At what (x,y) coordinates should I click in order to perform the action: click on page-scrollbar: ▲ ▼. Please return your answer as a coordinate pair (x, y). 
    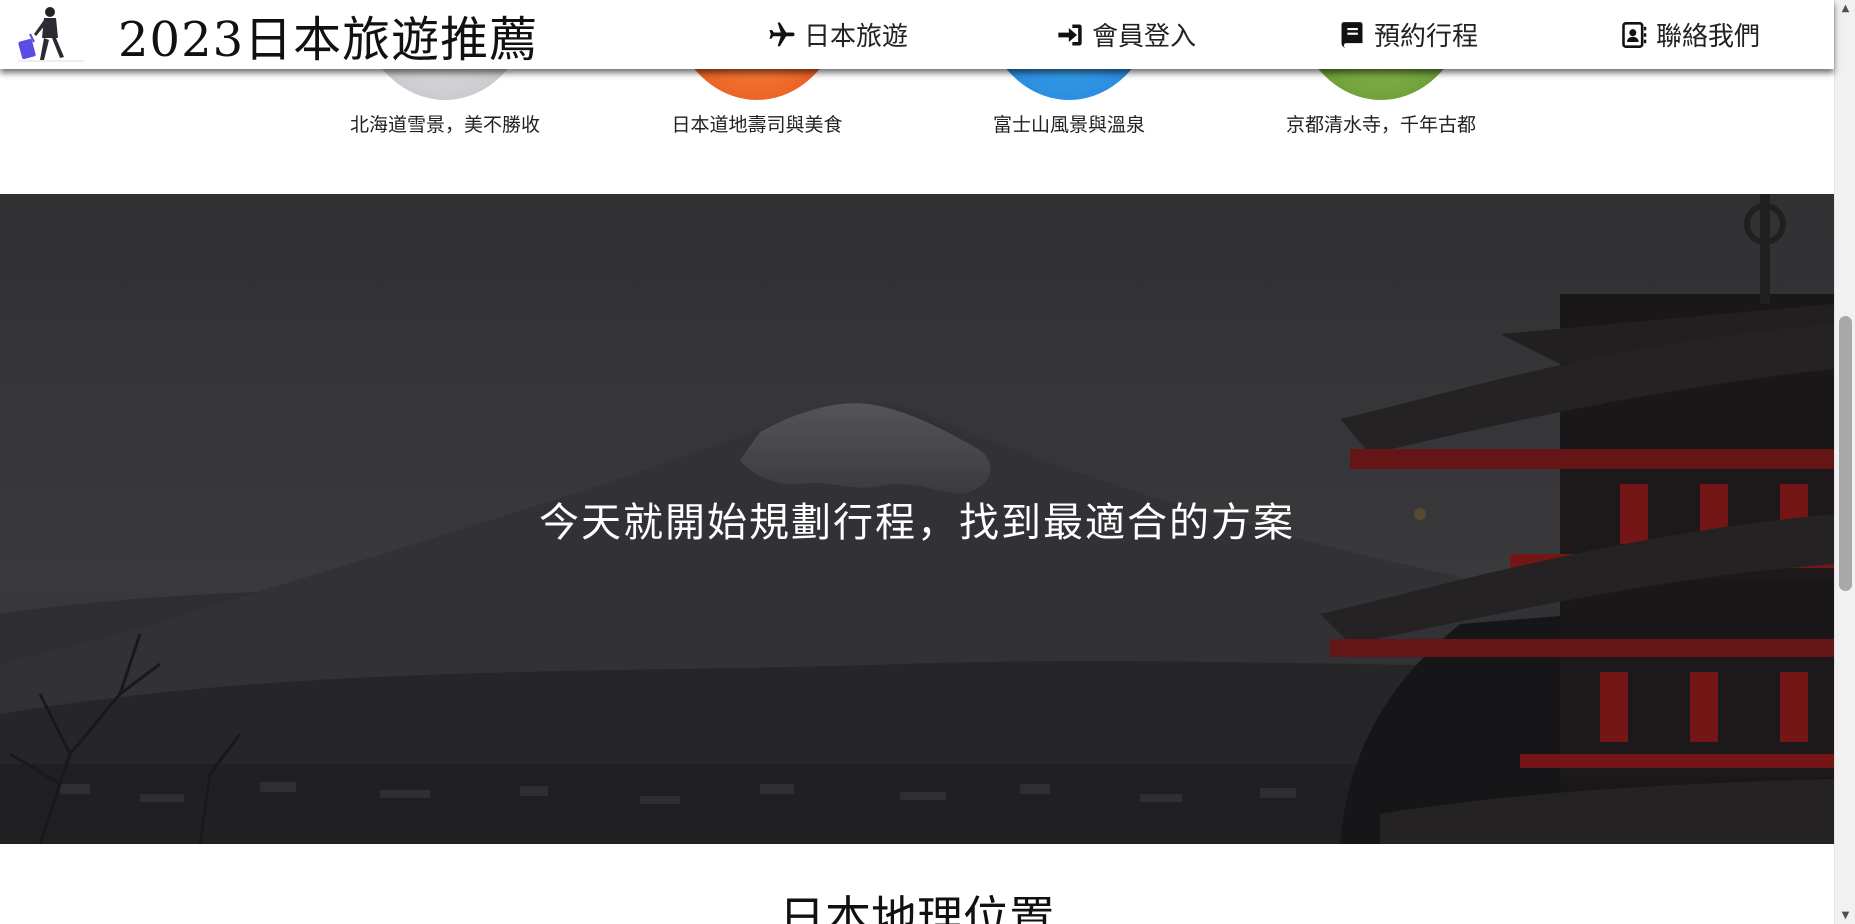
    Looking at the image, I should click on (1844, 462).